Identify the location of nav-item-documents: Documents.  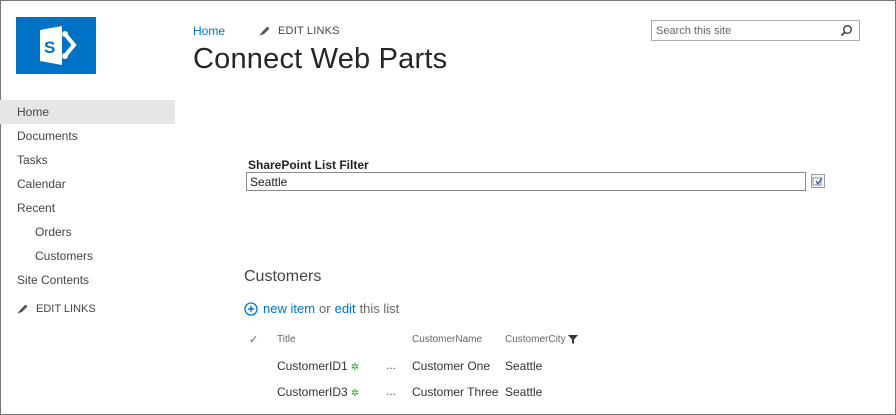
(87, 136).